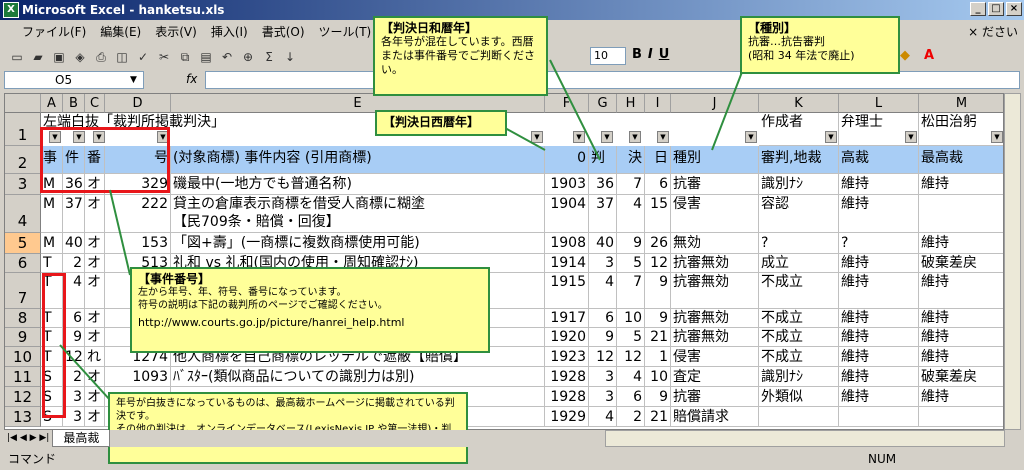 The image size is (1024, 470). What do you see at coordinates (23, 337) in the screenshot?
I see `row-header-9: 9` at bounding box center [23, 337].